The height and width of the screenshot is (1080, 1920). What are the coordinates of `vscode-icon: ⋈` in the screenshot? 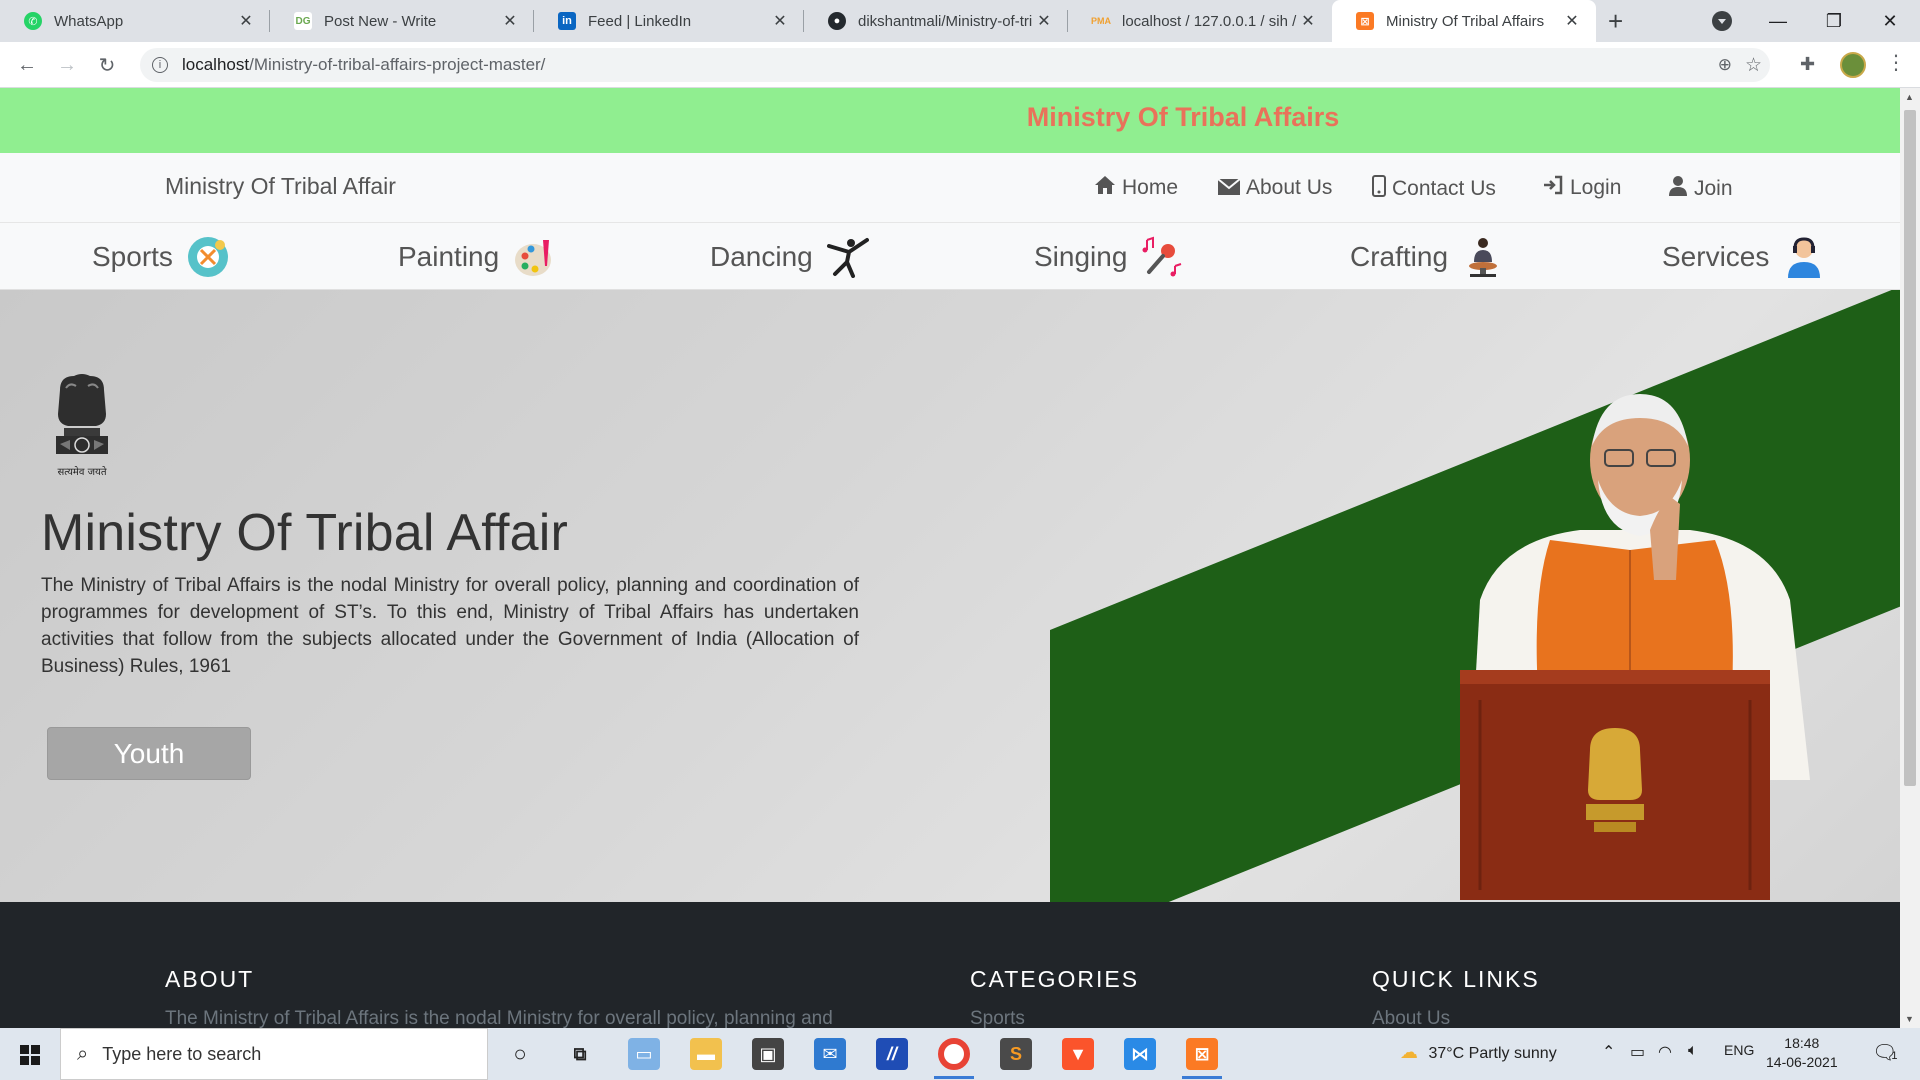 It's located at (1140, 1054).